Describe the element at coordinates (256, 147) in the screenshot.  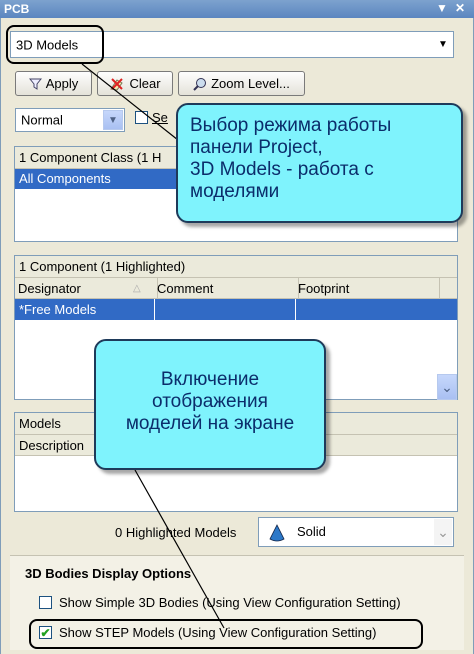
I see `callout-line: панели Project,` at that location.